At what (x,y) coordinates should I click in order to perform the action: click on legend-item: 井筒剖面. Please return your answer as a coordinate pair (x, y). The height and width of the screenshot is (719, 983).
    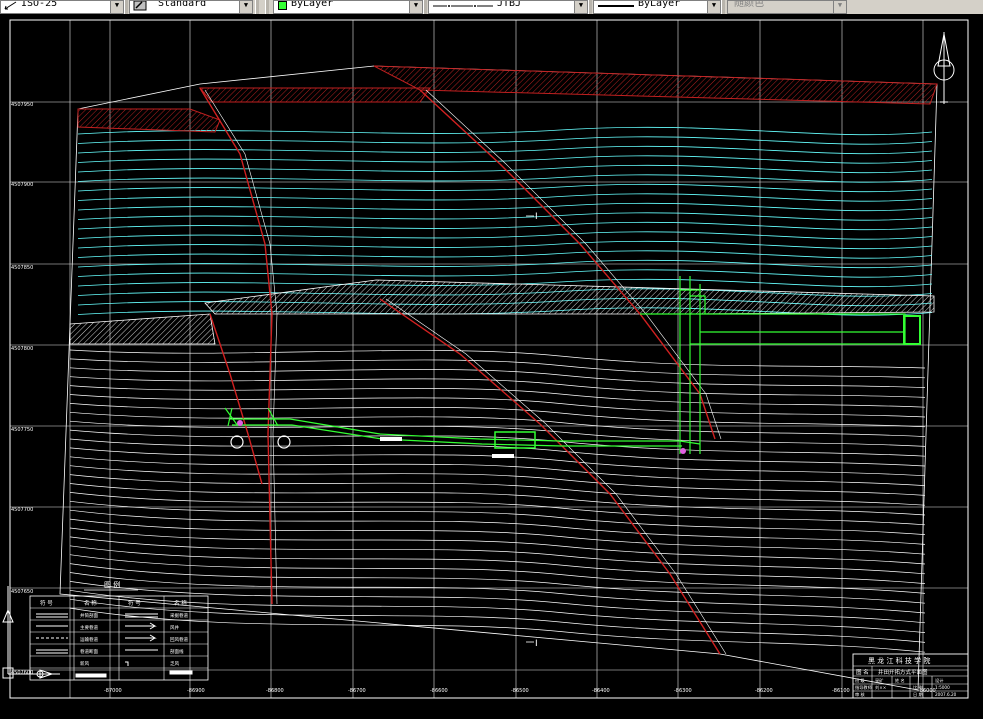
    Looking at the image, I should click on (89, 615).